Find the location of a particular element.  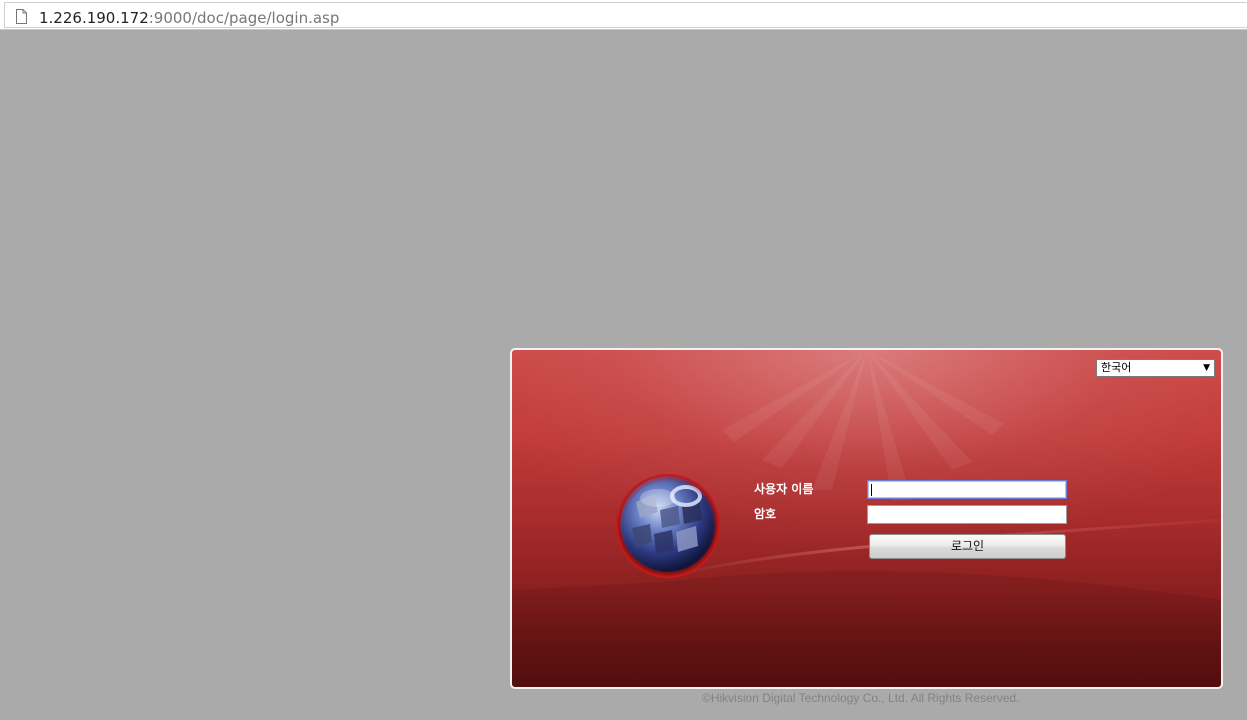

password-label: 암호 is located at coordinates (765, 514).